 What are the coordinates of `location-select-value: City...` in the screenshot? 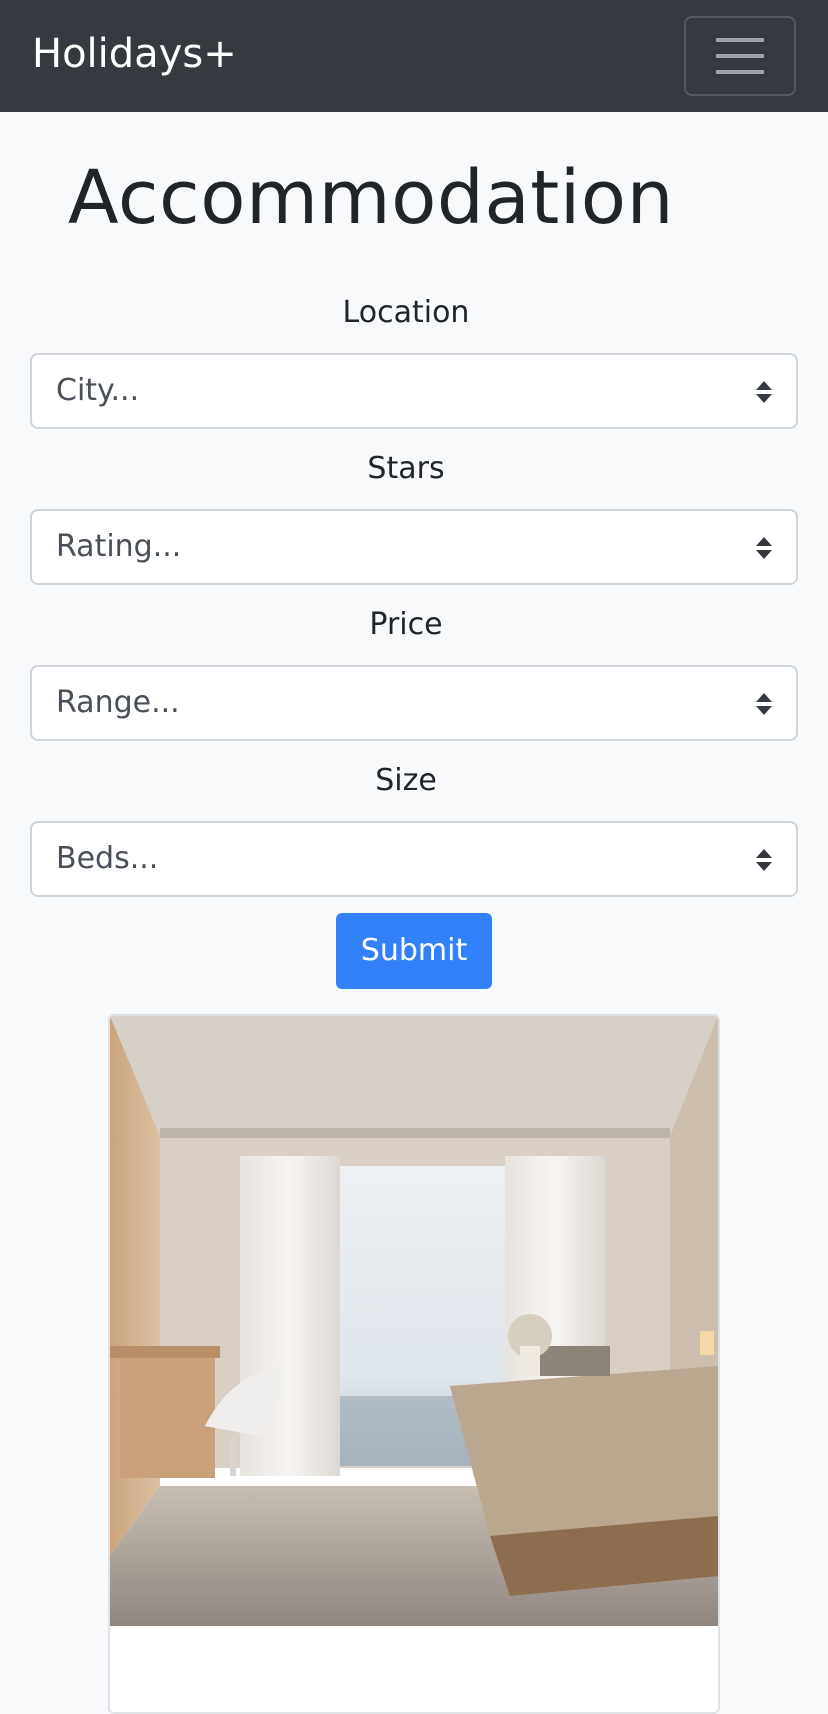 It's located at (98, 390).